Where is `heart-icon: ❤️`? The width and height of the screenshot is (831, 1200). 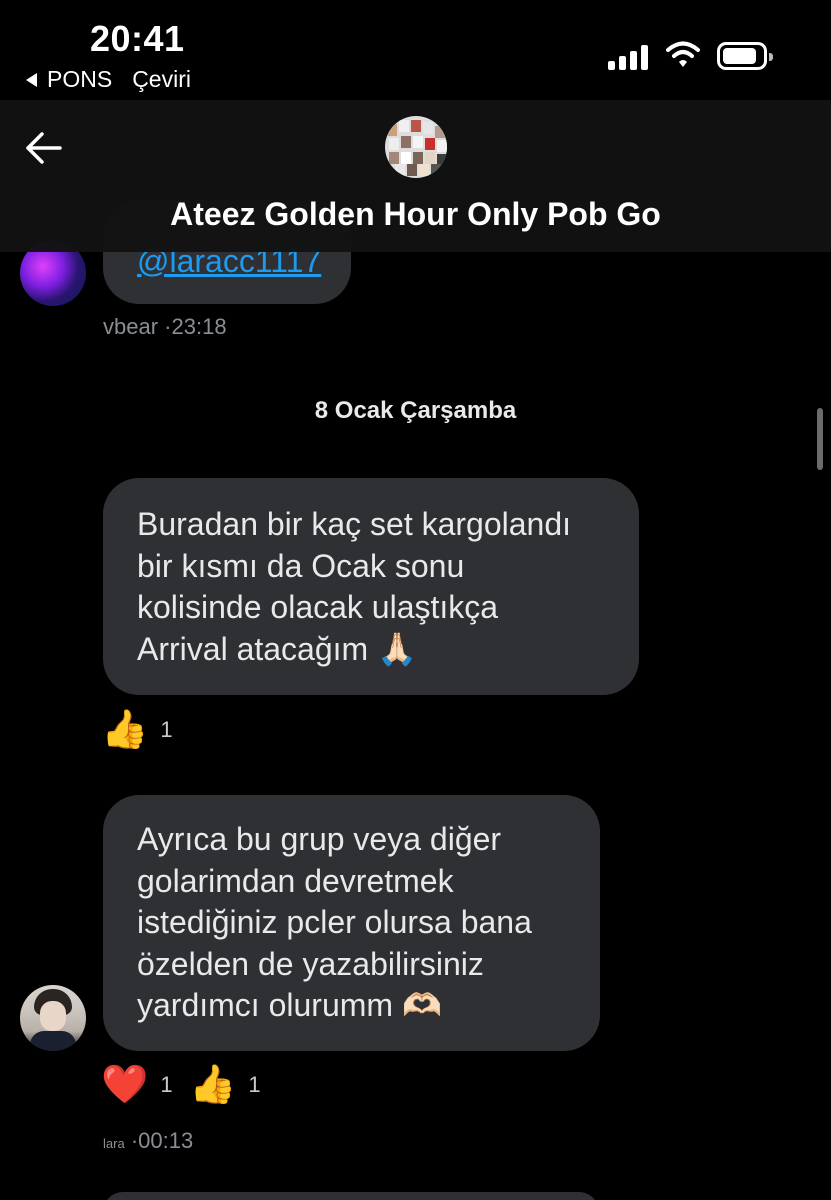
heart-icon: ❤️ is located at coordinates (125, 1085).